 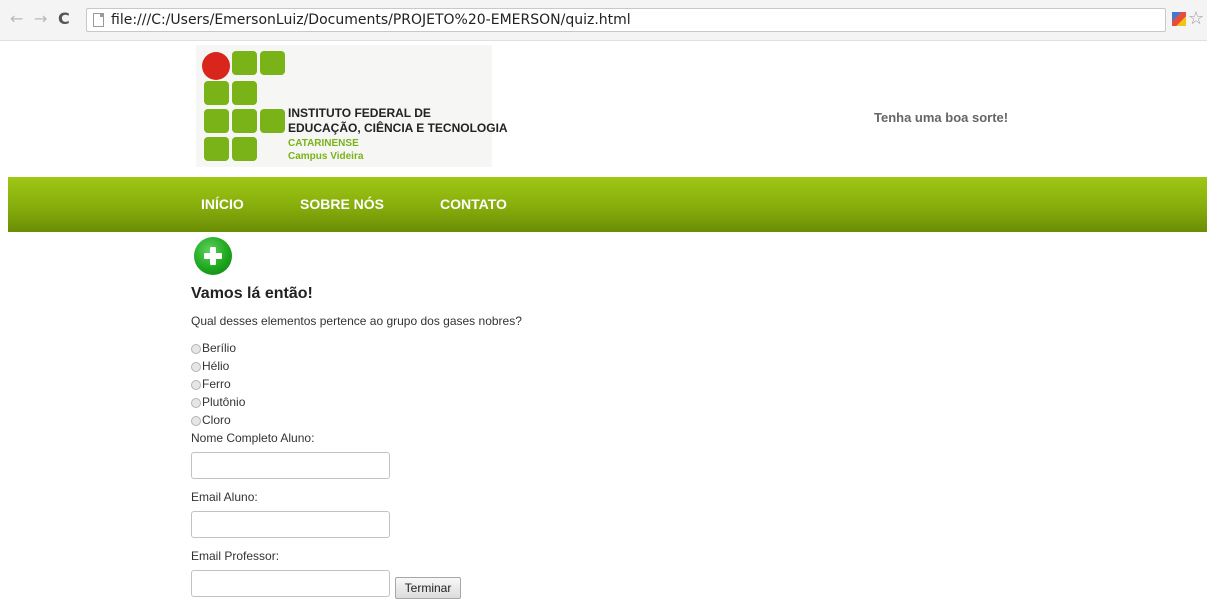 I want to click on option-label: Hélio, so click(x=216, y=366).